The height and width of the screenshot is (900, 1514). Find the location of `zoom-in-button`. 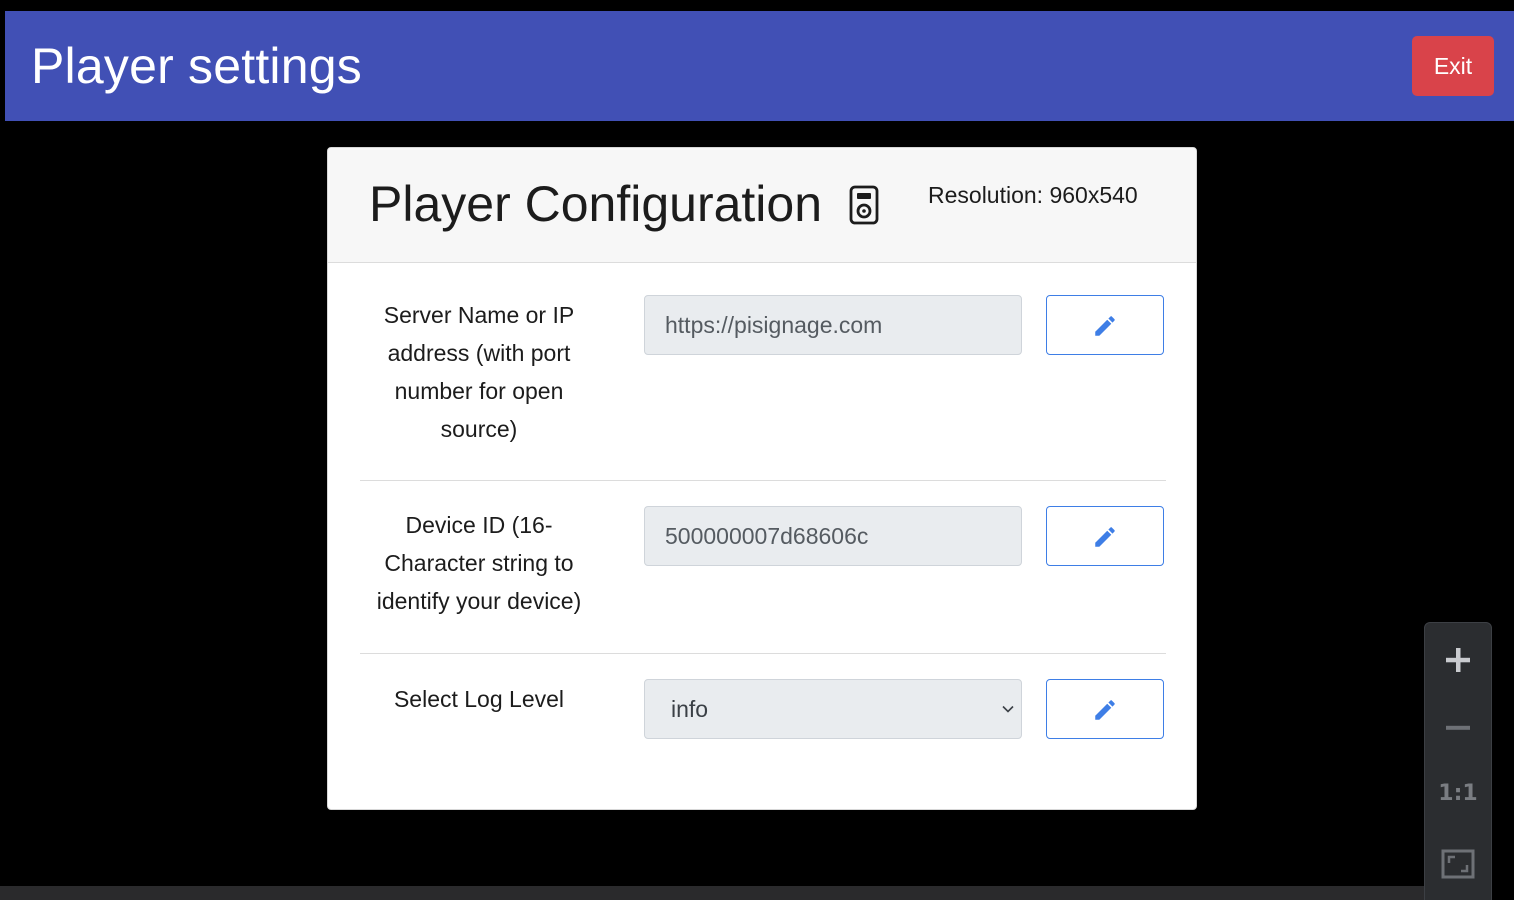

zoom-in-button is located at coordinates (1458, 659).